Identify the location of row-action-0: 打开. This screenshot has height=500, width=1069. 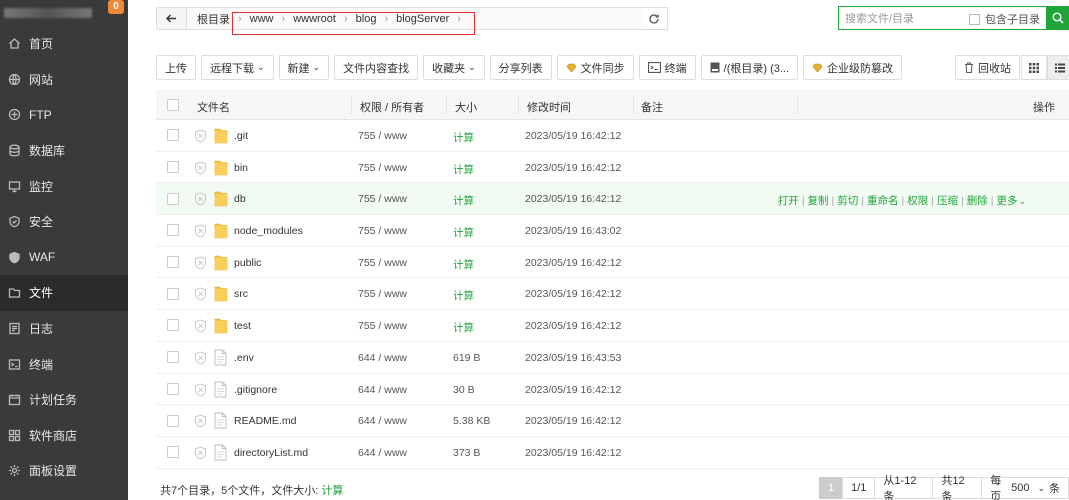
(788, 201).